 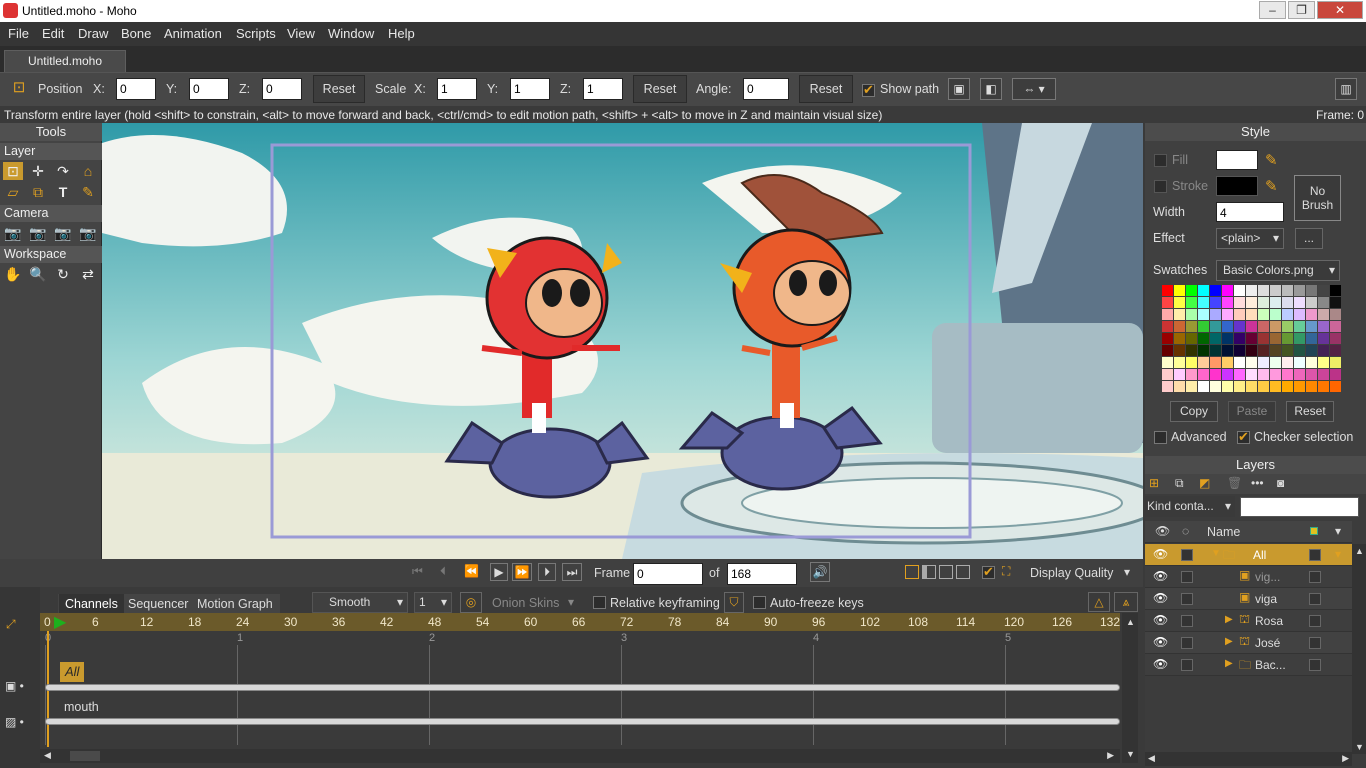 I want to click on copy-button: Copy, so click(x=1194, y=411).